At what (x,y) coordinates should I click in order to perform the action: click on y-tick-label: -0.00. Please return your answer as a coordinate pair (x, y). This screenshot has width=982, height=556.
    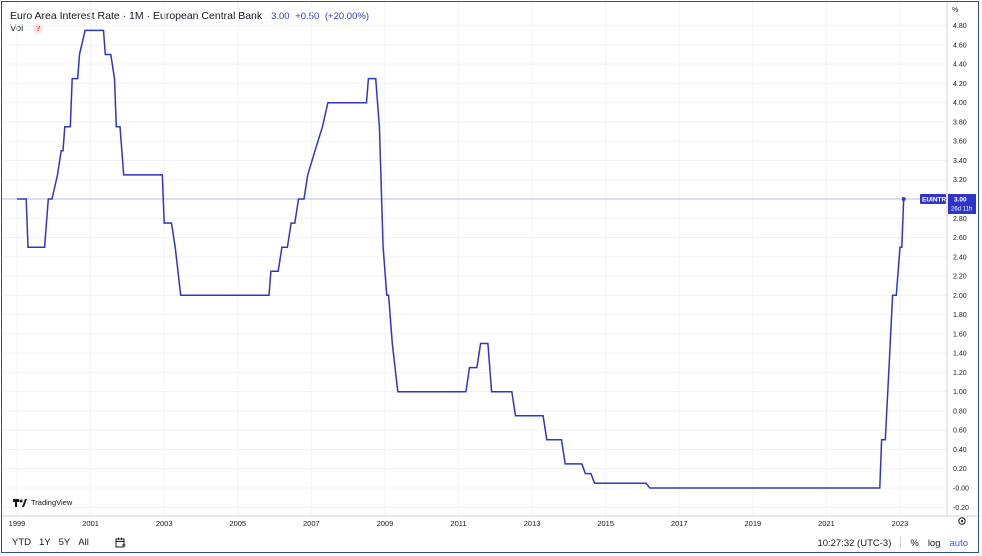
    Looking at the image, I should click on (961, 489).